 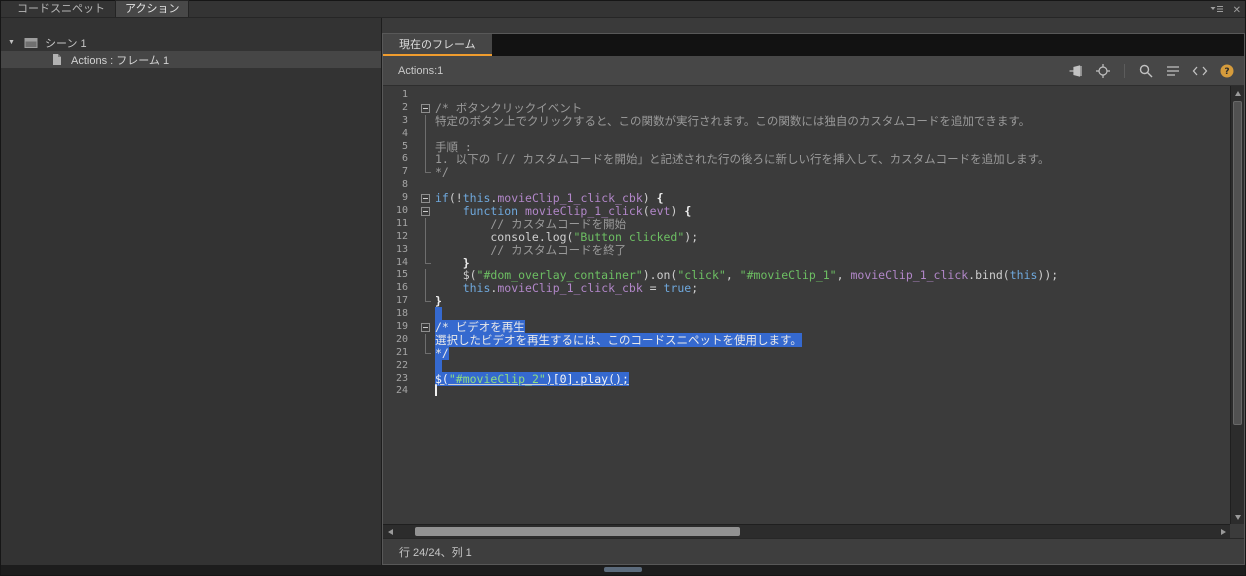 I want to click on horizontal-scrollbar, so click(x=806, y=531).